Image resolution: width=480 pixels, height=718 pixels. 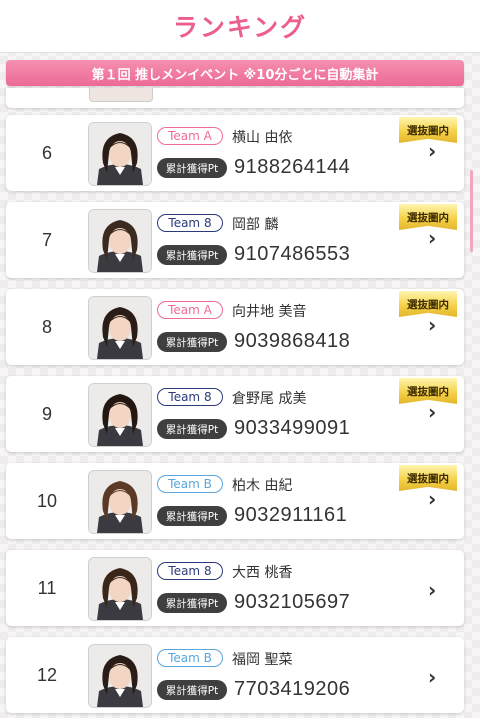 I want to click on points-value: 9032911161, so click(x=291, y=515).